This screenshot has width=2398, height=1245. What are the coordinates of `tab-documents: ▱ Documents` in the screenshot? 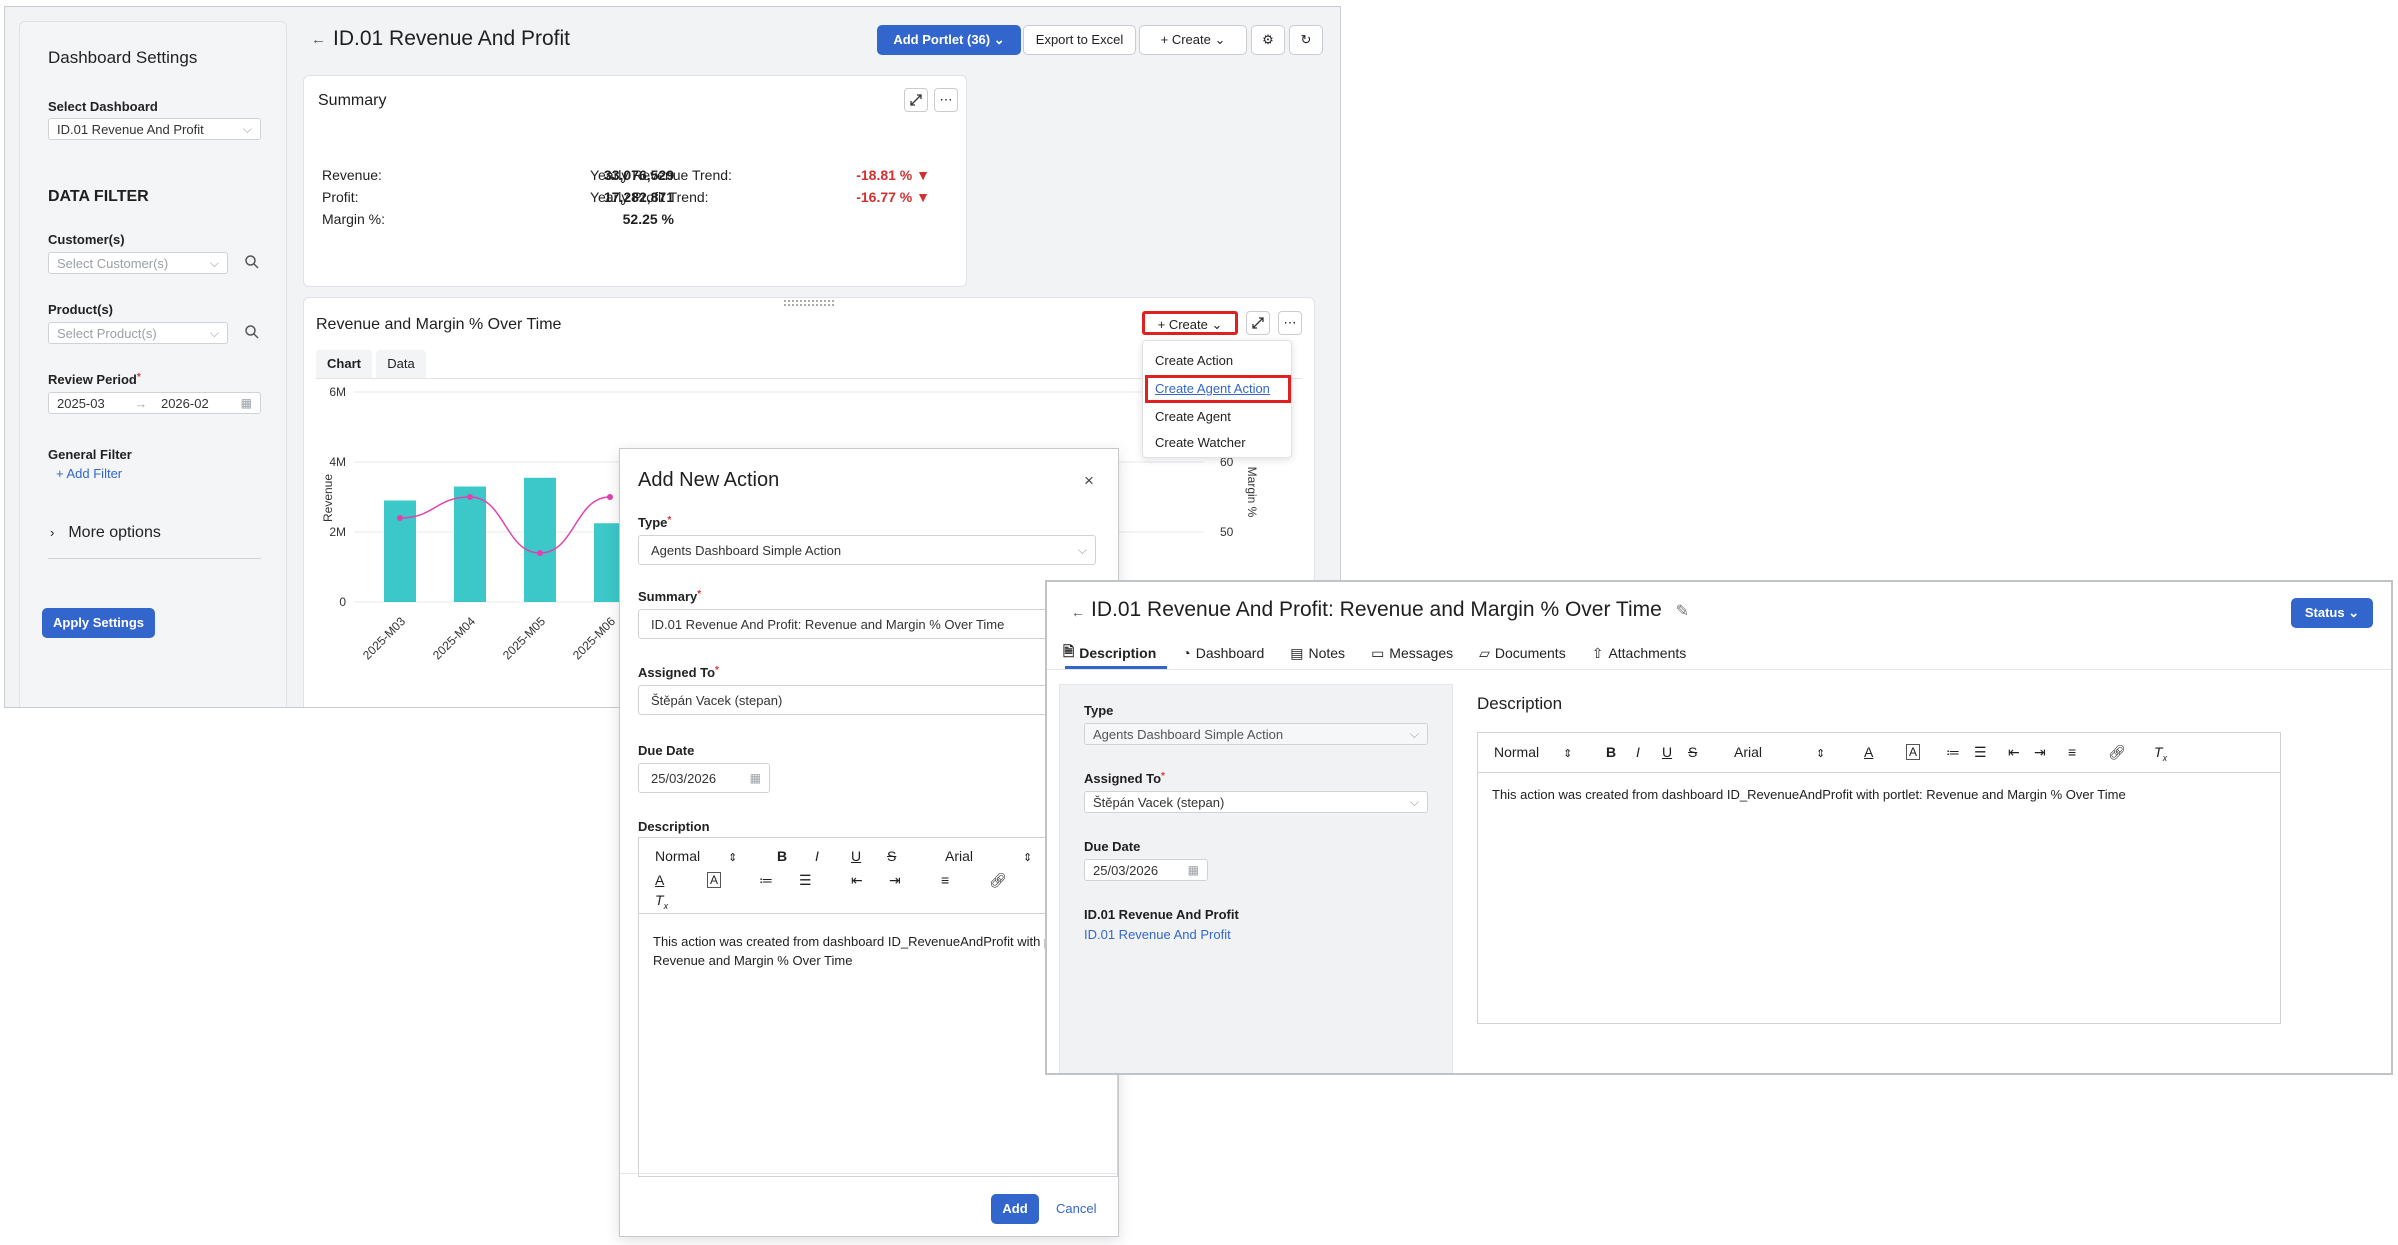 It's located at (1522, 653).